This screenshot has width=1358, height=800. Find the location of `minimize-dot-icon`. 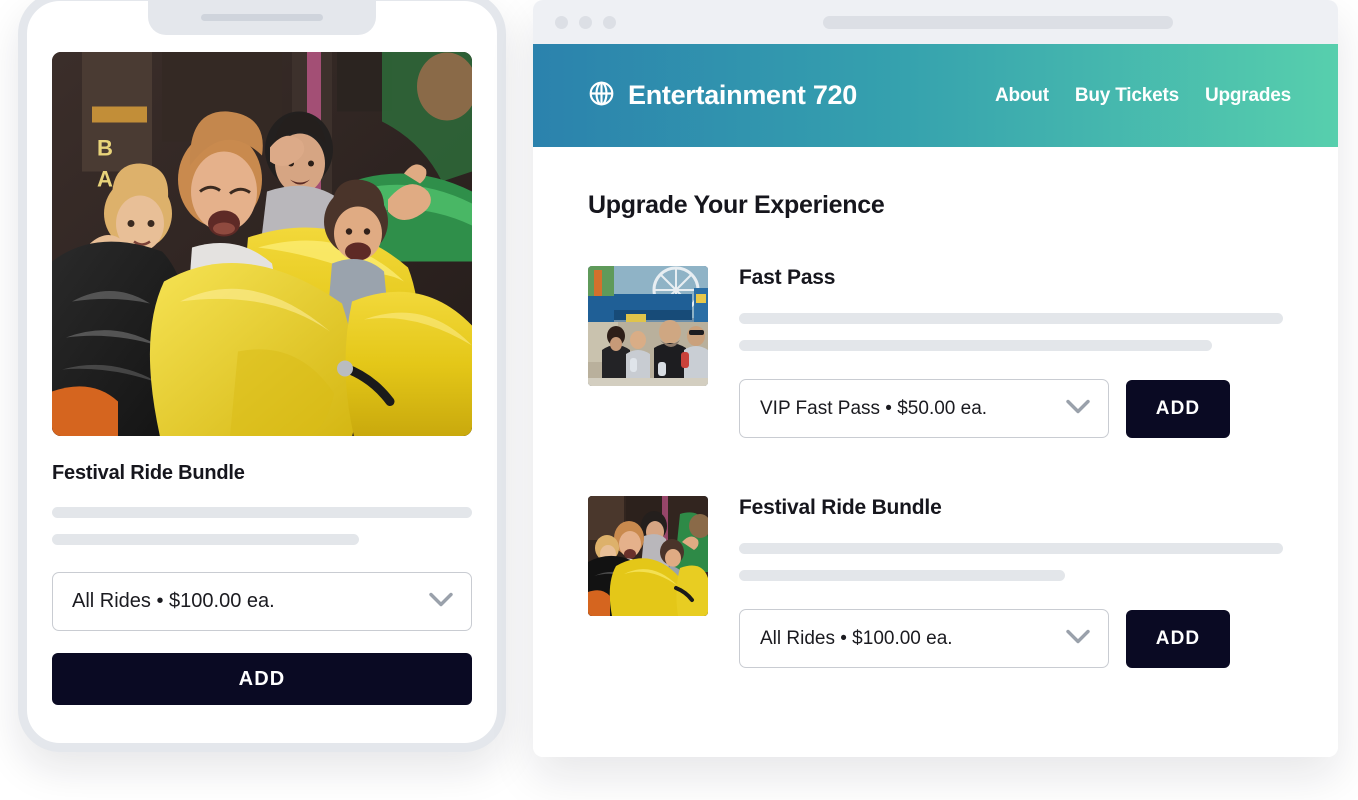

minimize-dot-icon is located at coordinates (585, 22).